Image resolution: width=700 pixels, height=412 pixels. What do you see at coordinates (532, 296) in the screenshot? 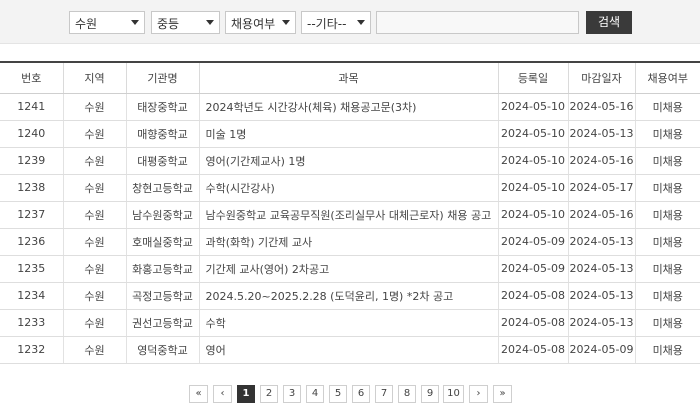
I see `cell-registered-date: 2024-05-08` at bounding box center [532, 296].